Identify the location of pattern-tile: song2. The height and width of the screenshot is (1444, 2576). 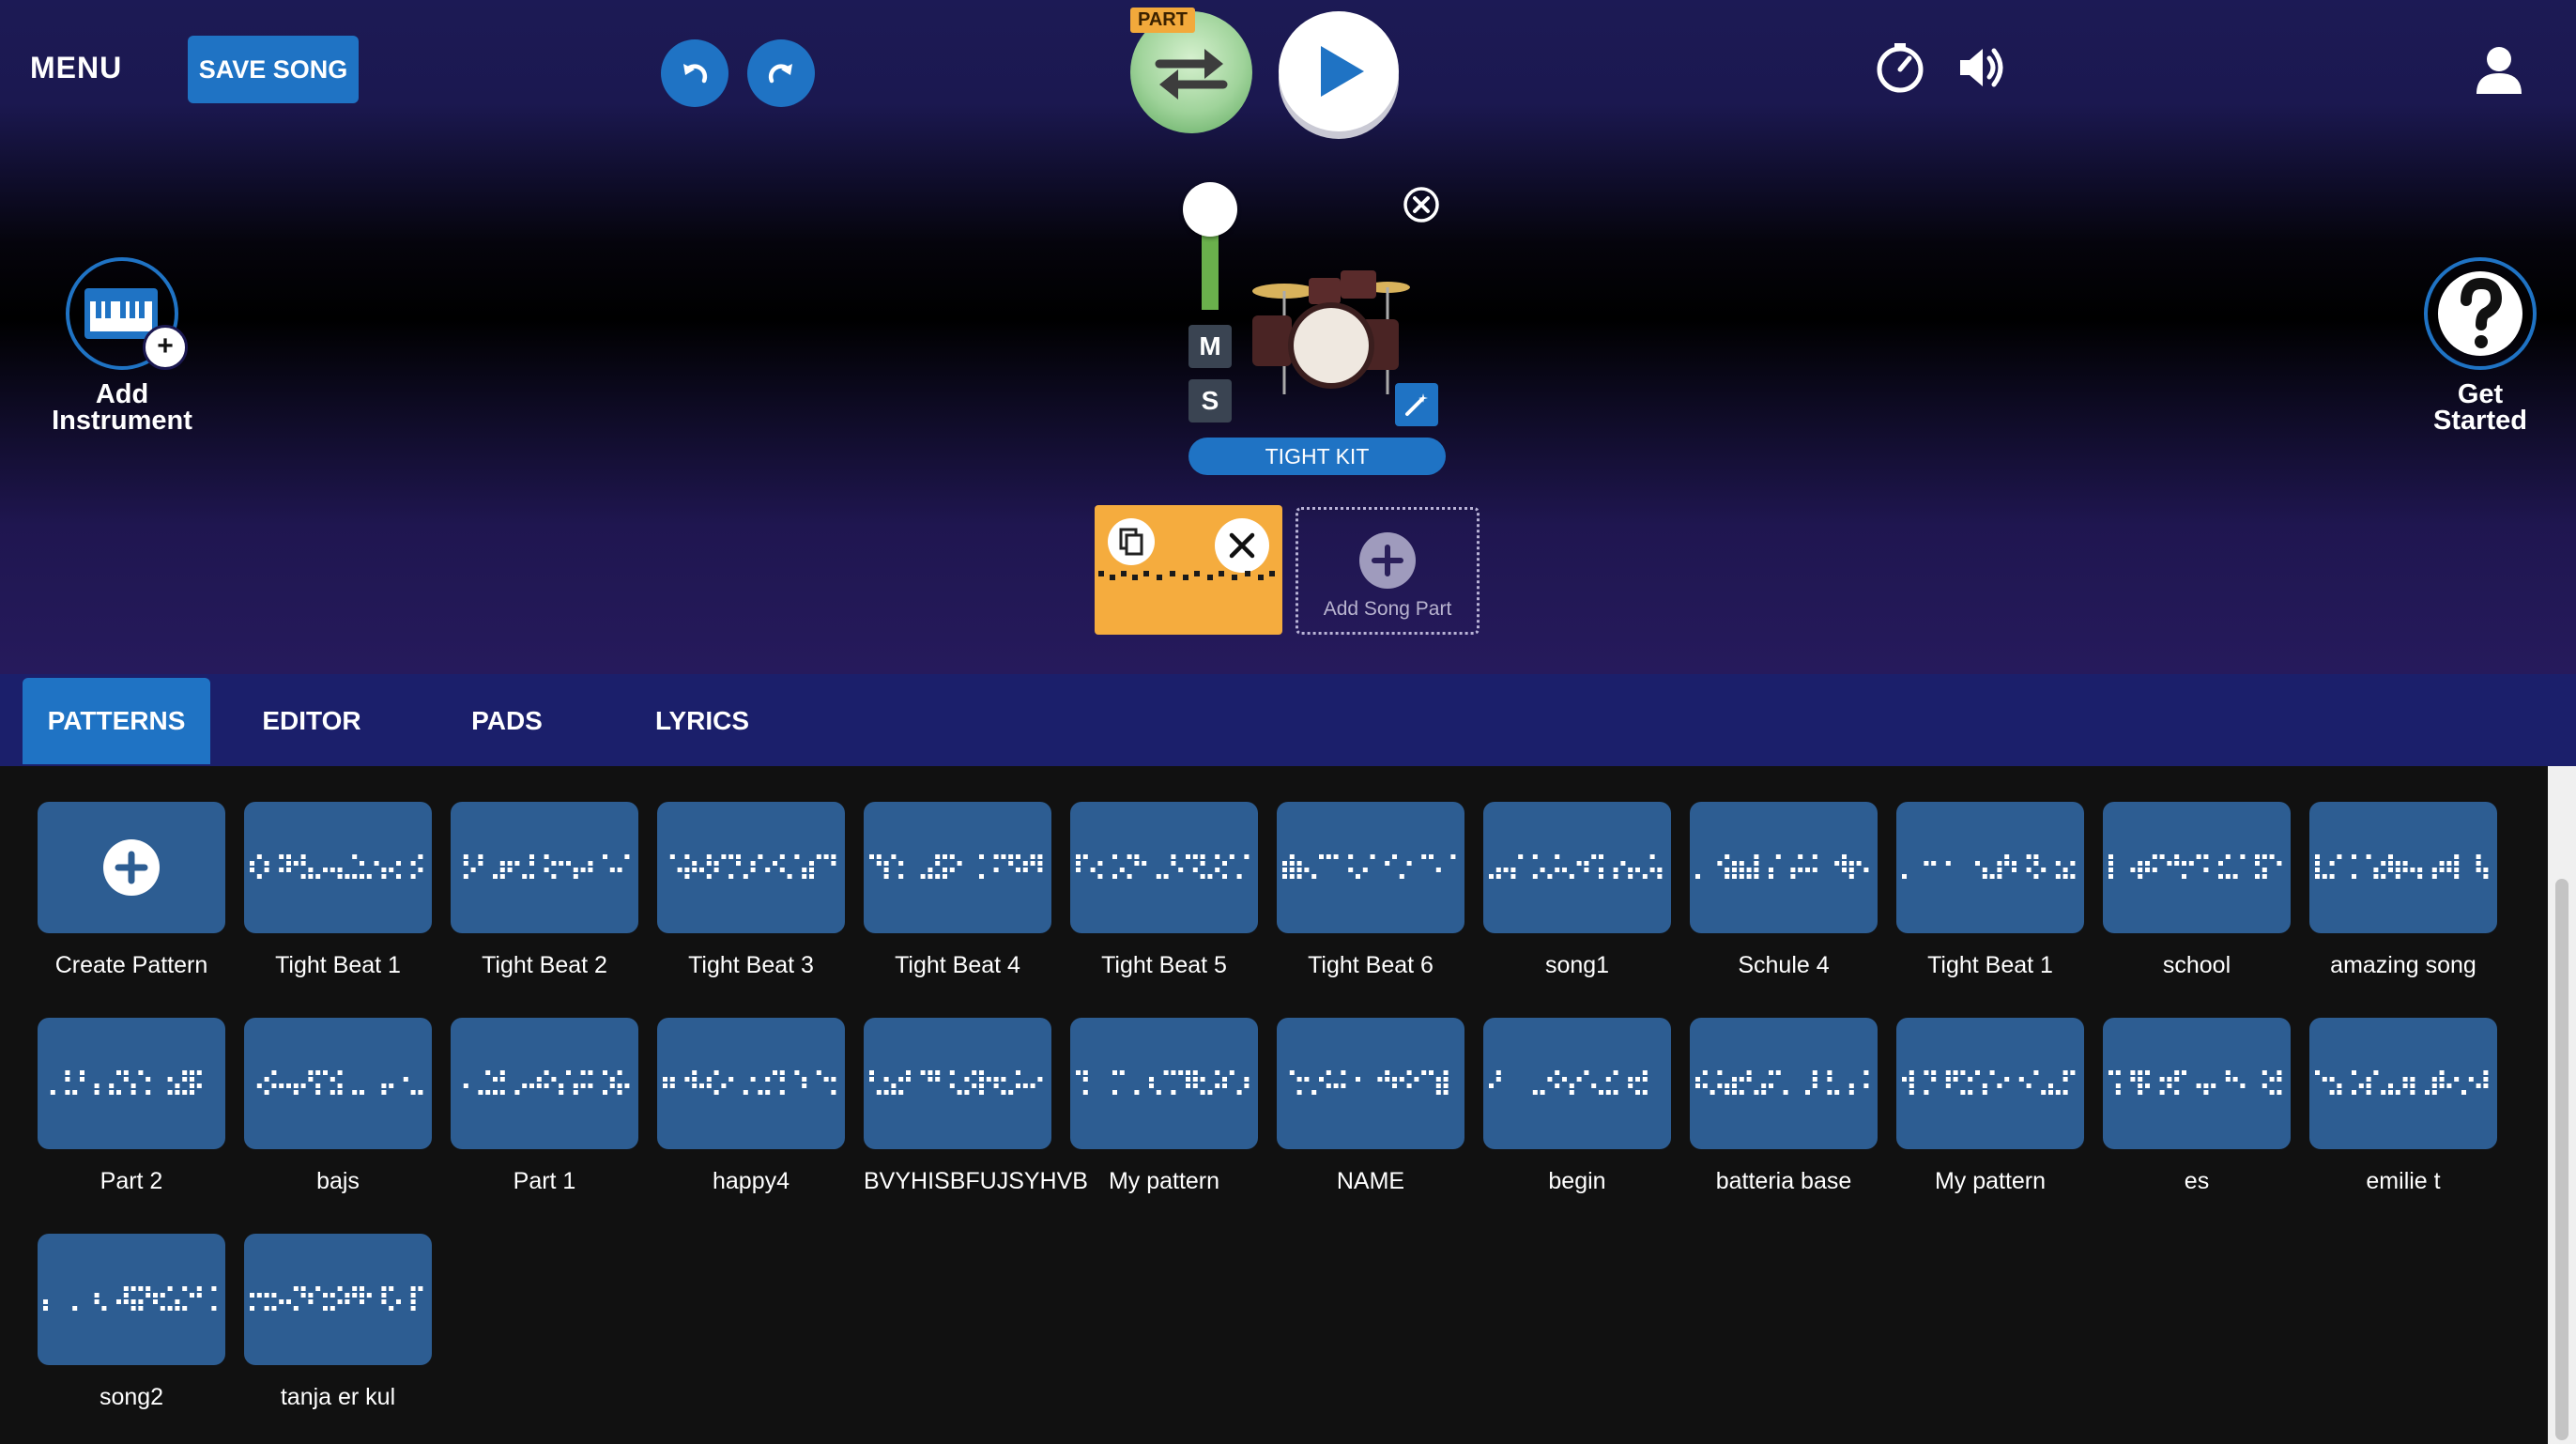
(132, 1322).